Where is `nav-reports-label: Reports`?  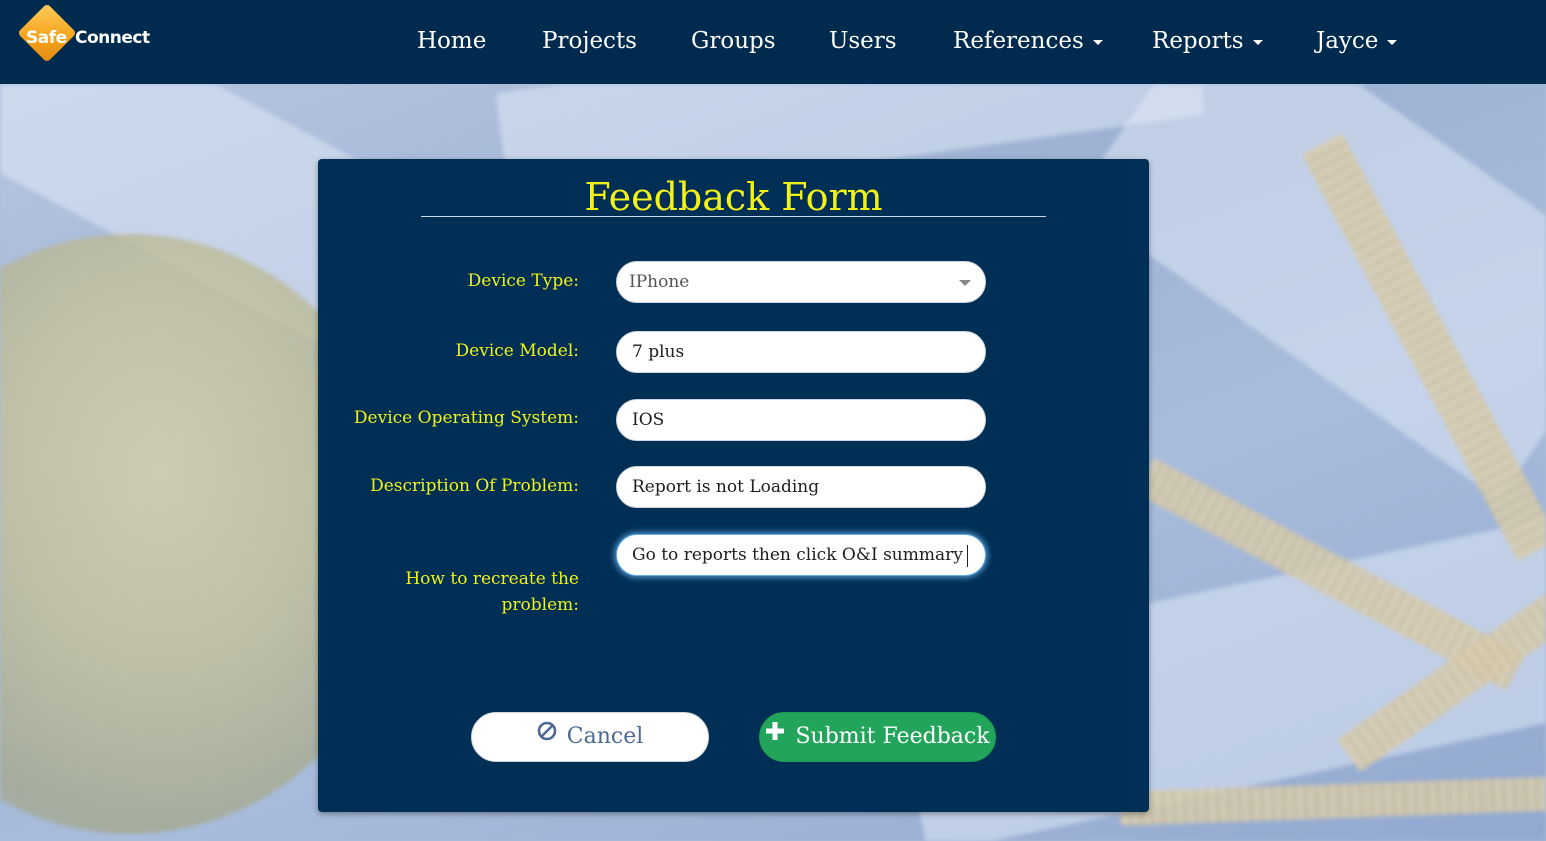 nav-reports-label: Reports is located at coordinates (1198, 41).